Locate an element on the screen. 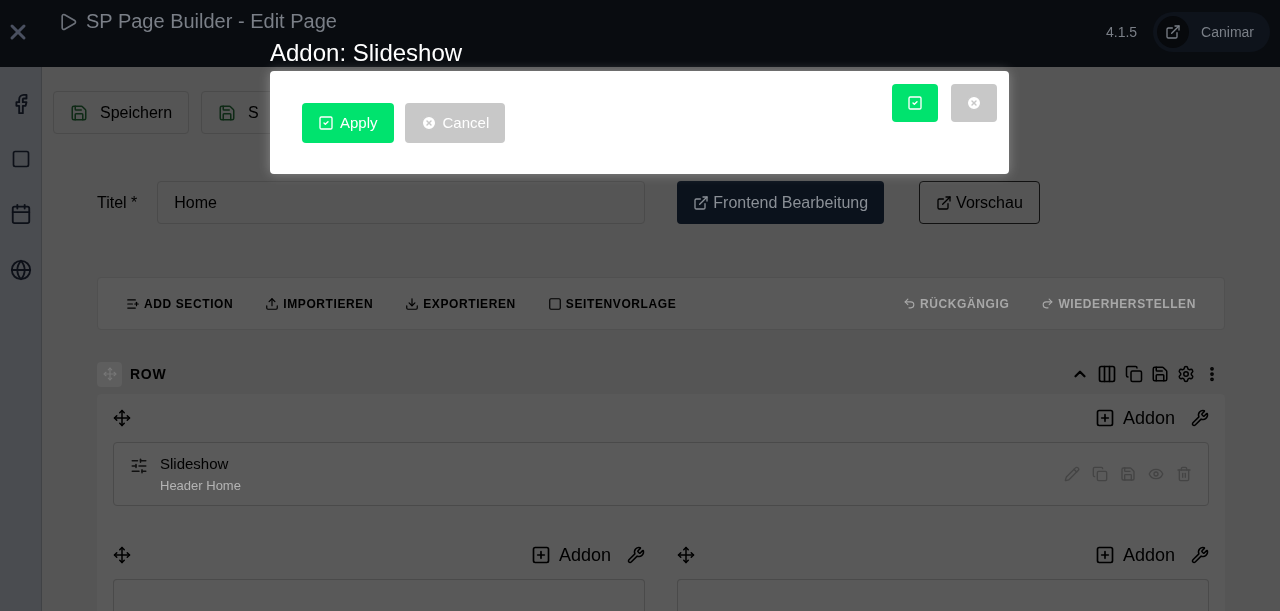 The width and height of the screenshot is (1280, 611). drag-icon is located at coordinates (109, 374).